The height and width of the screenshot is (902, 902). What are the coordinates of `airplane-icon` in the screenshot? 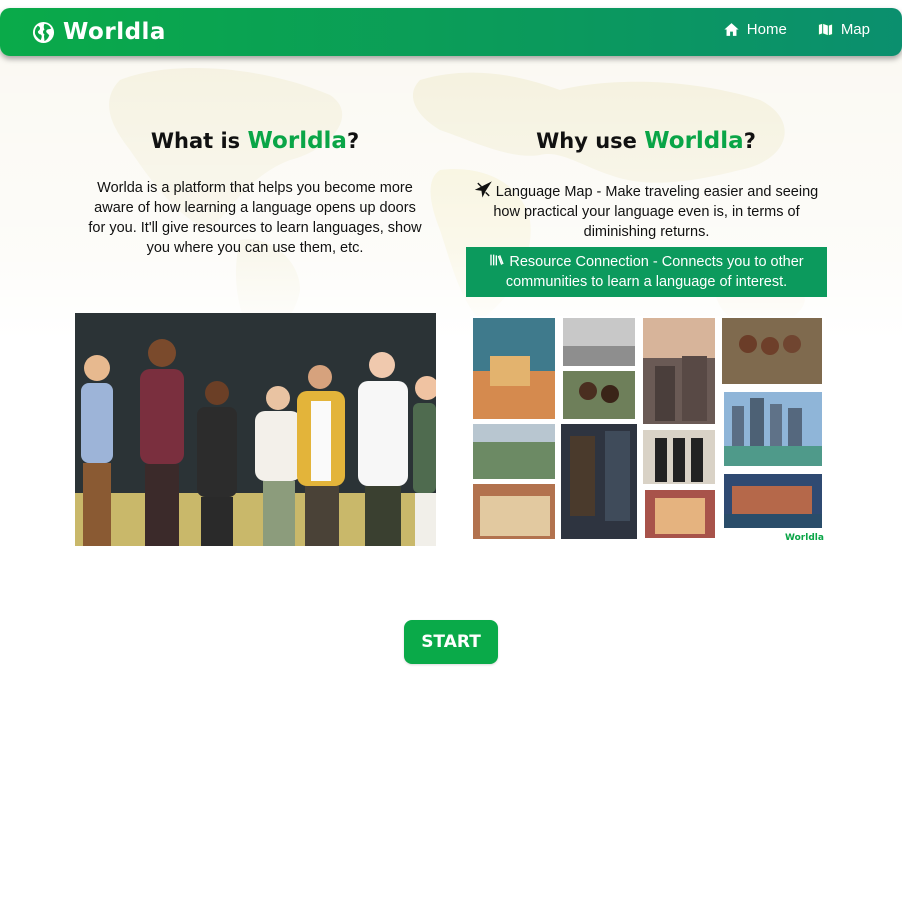 It's located at (483, 189).